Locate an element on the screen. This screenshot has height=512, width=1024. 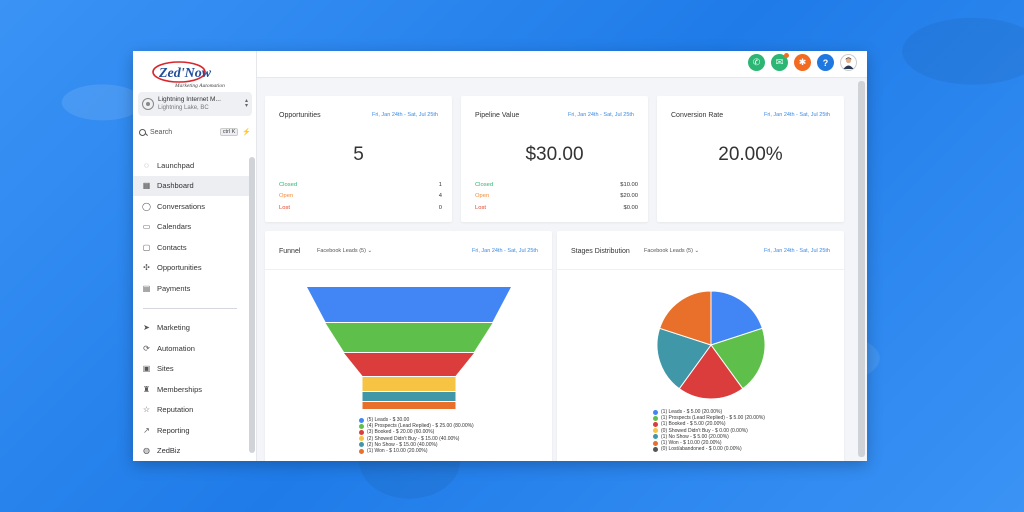
pipeline-value: $30.00 is located at coordinates (554, 154).